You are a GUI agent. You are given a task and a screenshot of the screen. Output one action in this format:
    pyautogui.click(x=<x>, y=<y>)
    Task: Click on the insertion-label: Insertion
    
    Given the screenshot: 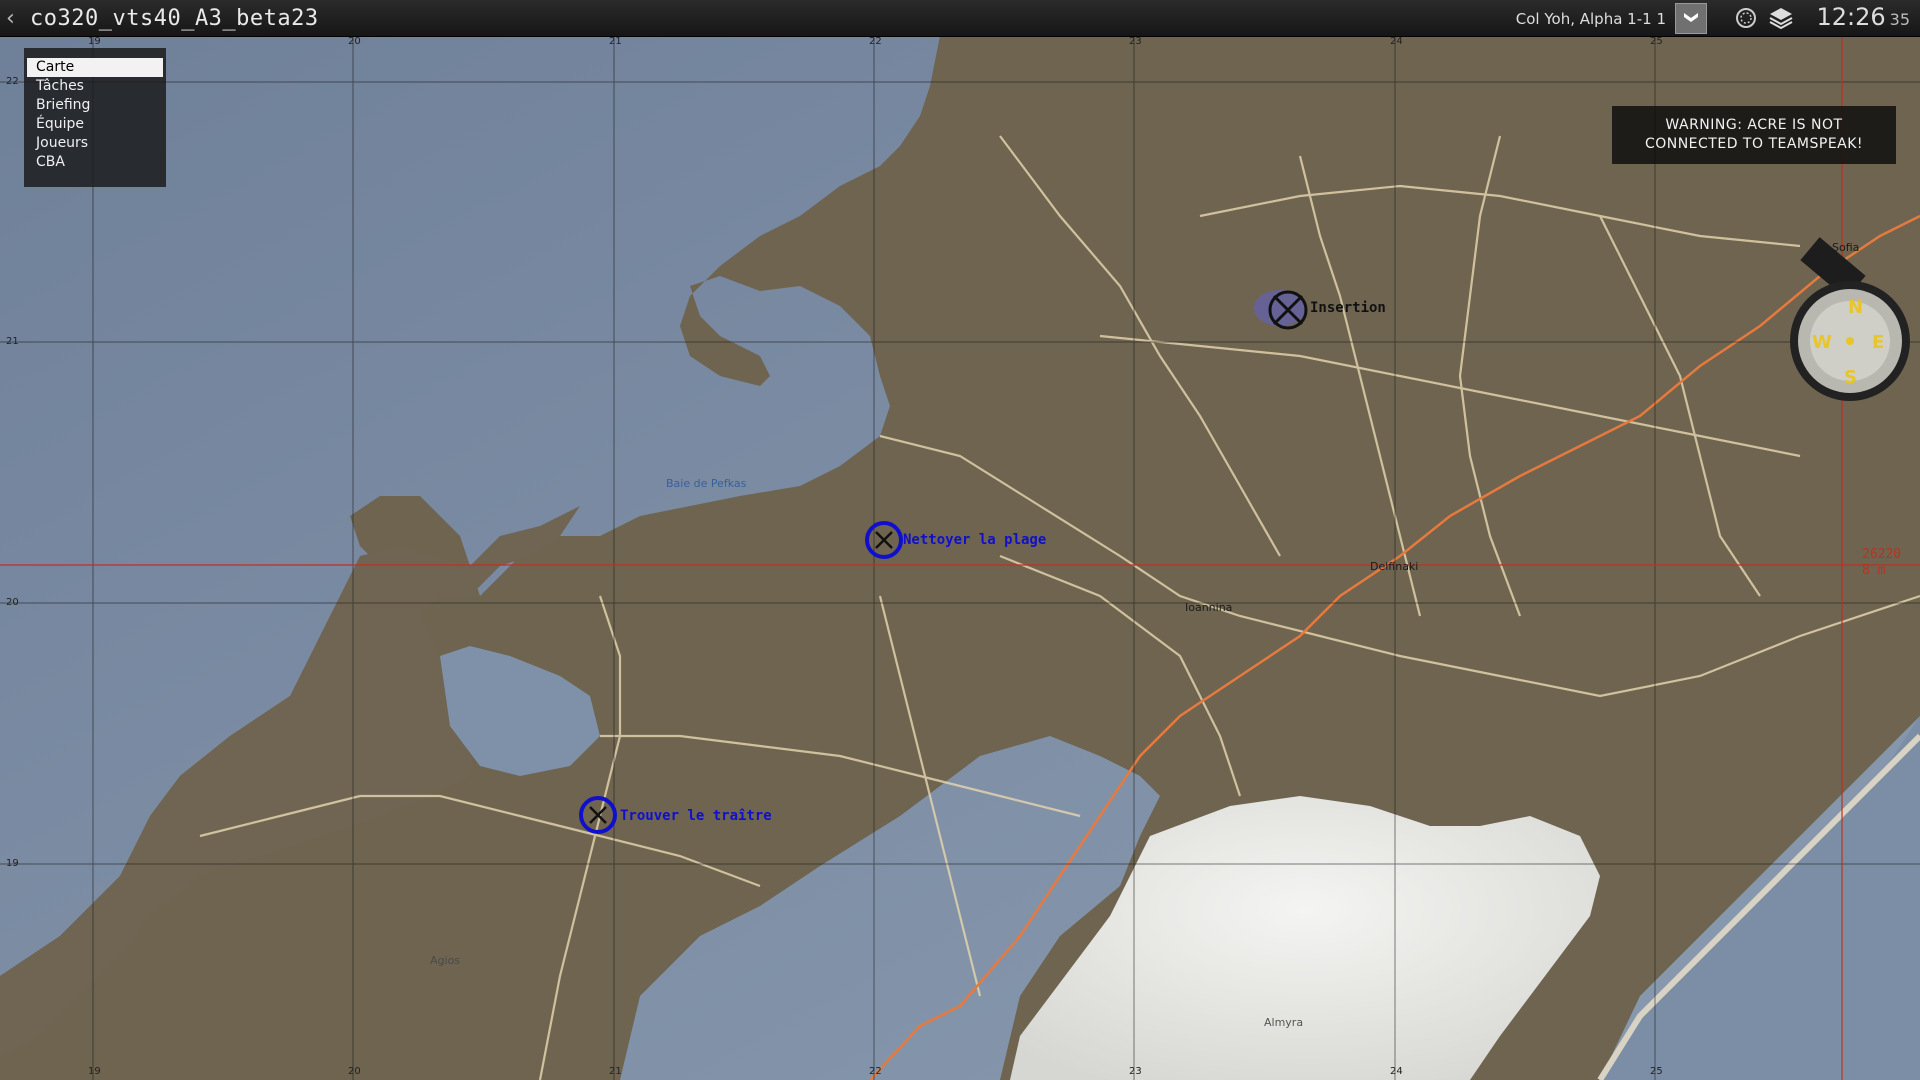 What is the action you would take?
    pyautogui.click(x=1348, y=308)
    